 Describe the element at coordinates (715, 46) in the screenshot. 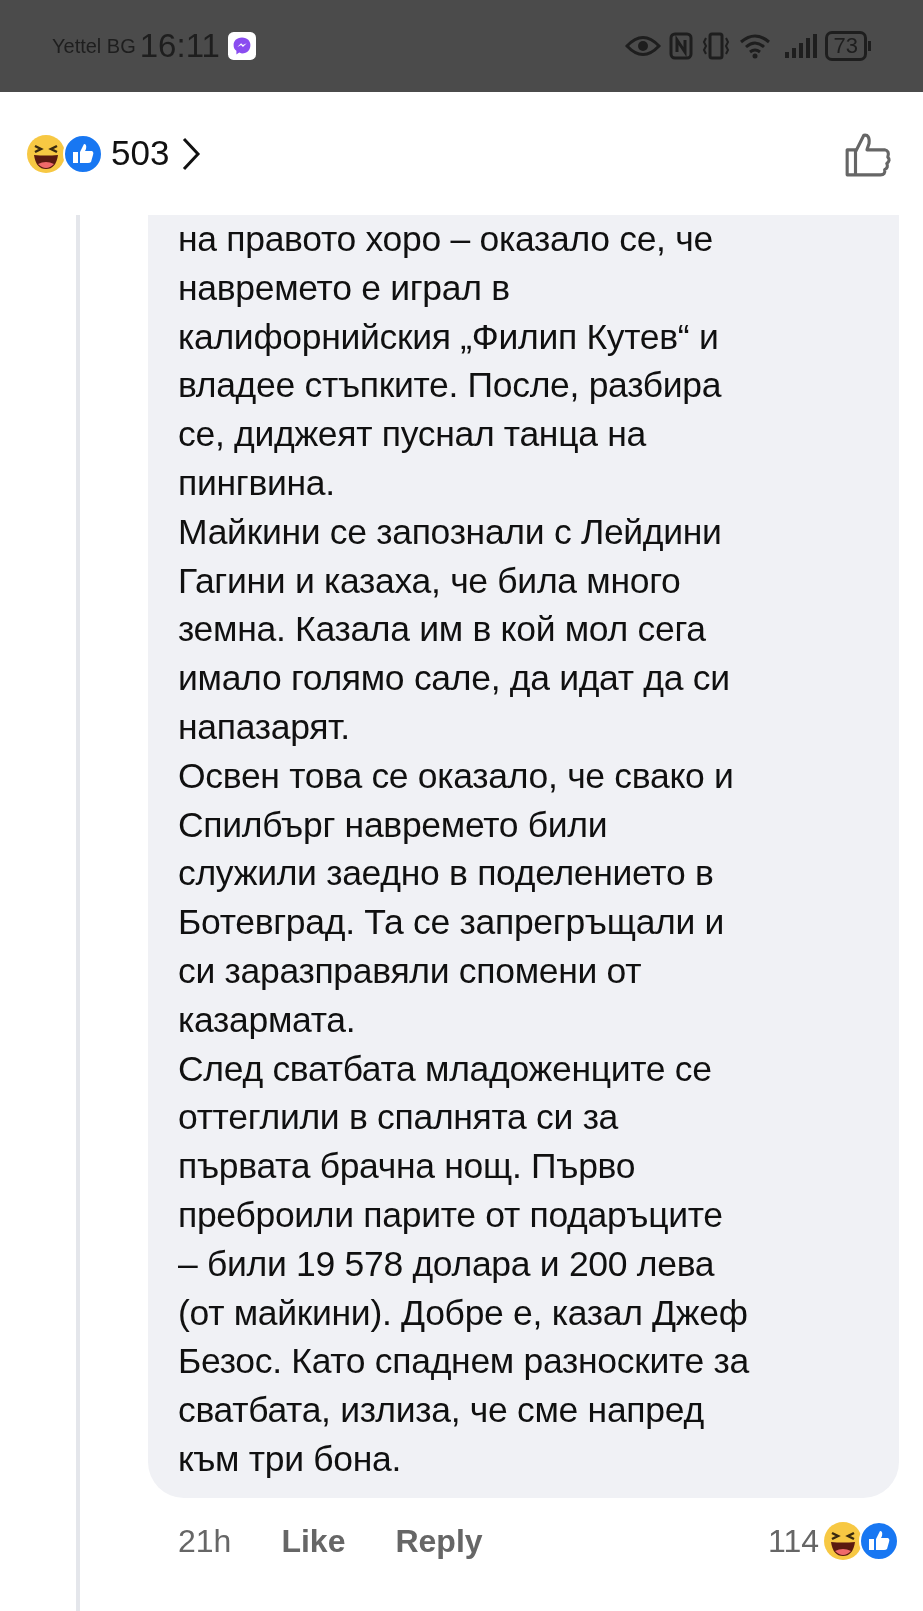

I see `vibrate-icon` at that location.